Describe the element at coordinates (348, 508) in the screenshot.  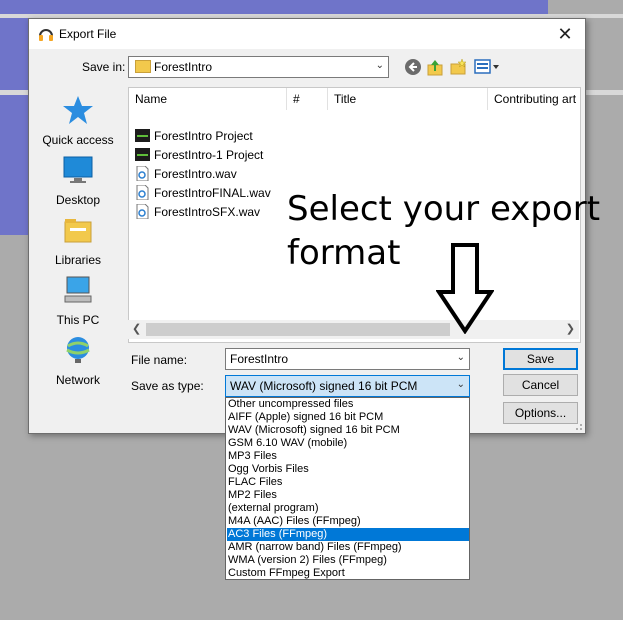
I see `type-option: (external program)` at that location.